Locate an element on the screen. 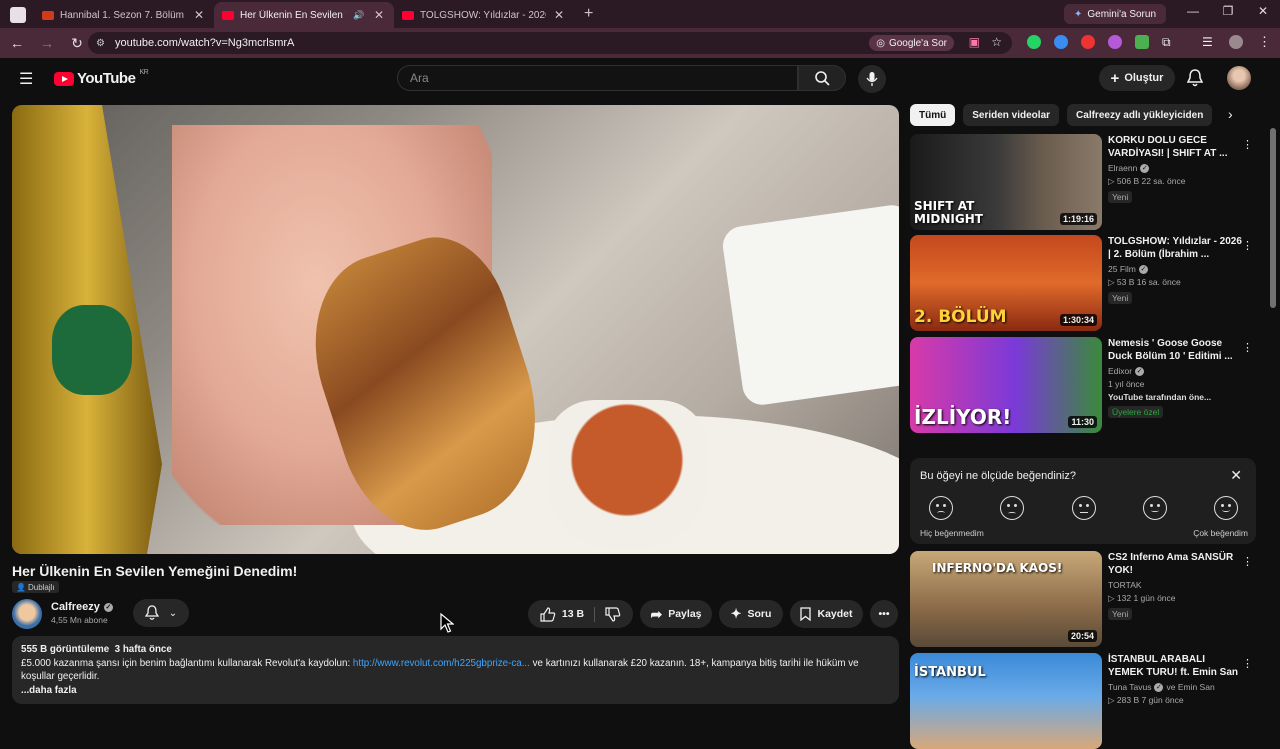  like-dislike-group: 13 B is located at coordinates (580, 614).